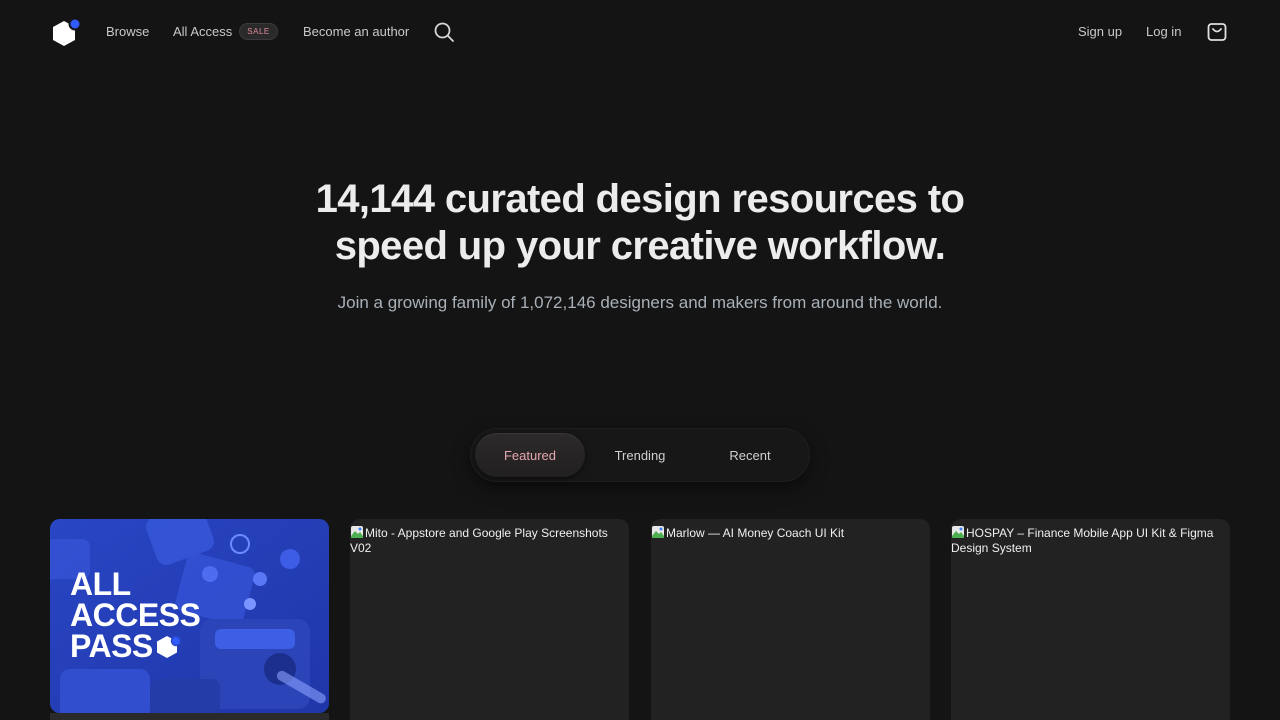 The width and height of the screenshot is (1280, 720). What do you see at coordinates (127, 31) in the screenshot?
I see `nav-browse-link: Browse` at bounding box center [127, 31].